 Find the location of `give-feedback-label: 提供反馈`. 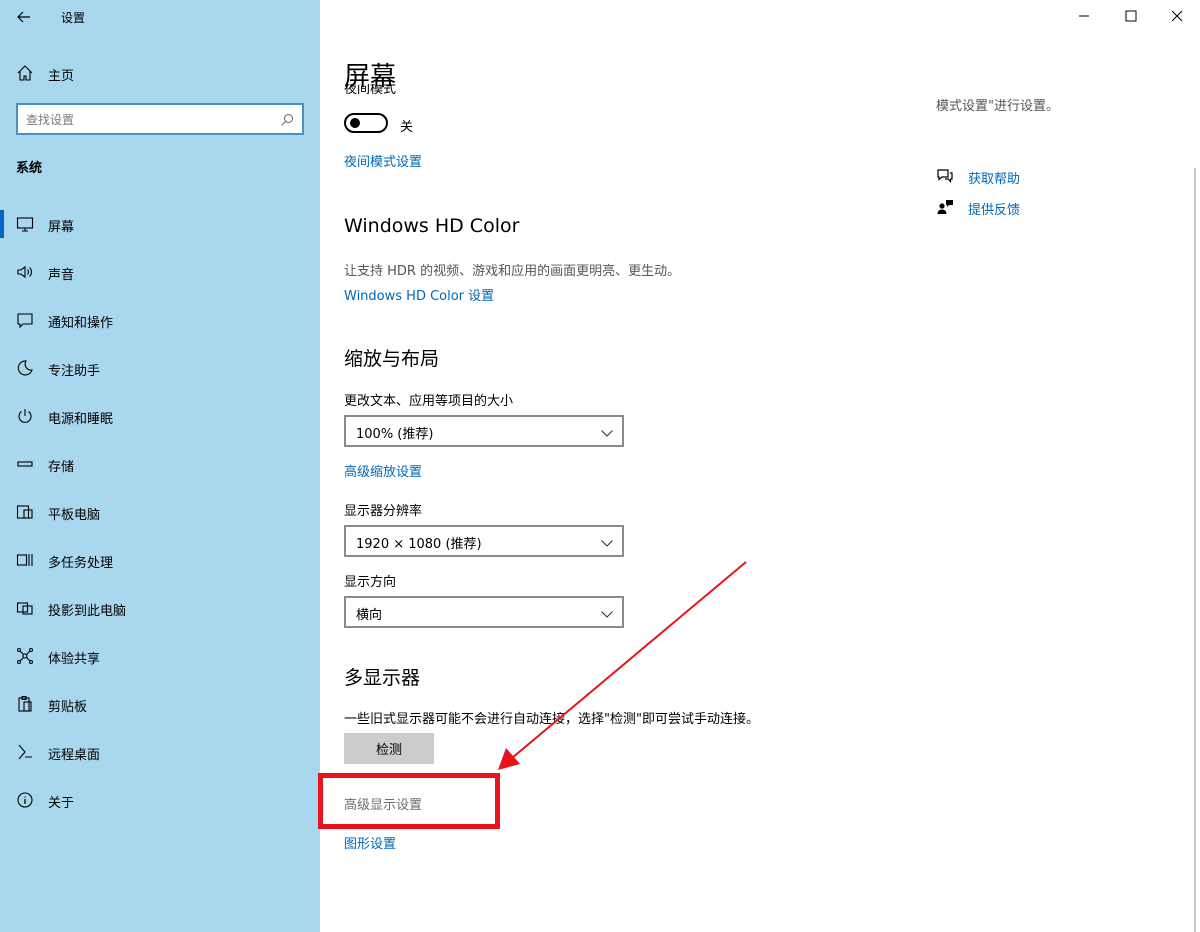

give-feedback-label: 提供反馈 is located at coordinates (994, 210).